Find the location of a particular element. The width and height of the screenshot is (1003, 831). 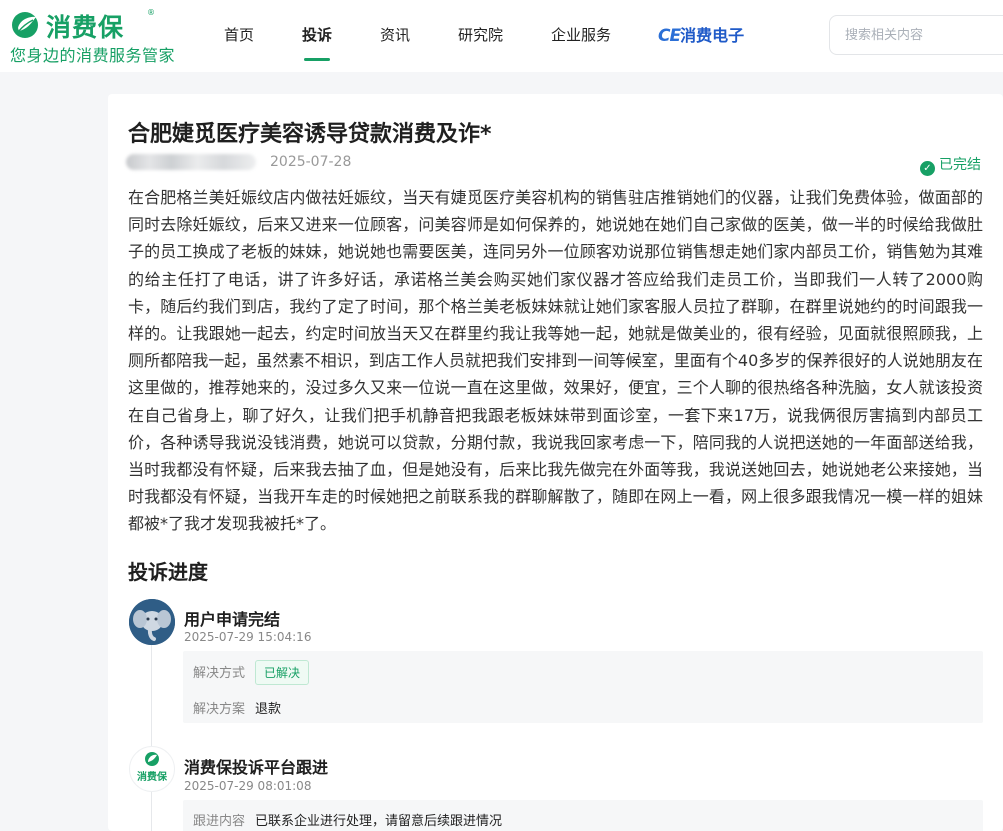

complaint-title: 合肥婕觅医疗美容诱导贷款消费及诈* is located at coordinates (310, 134).